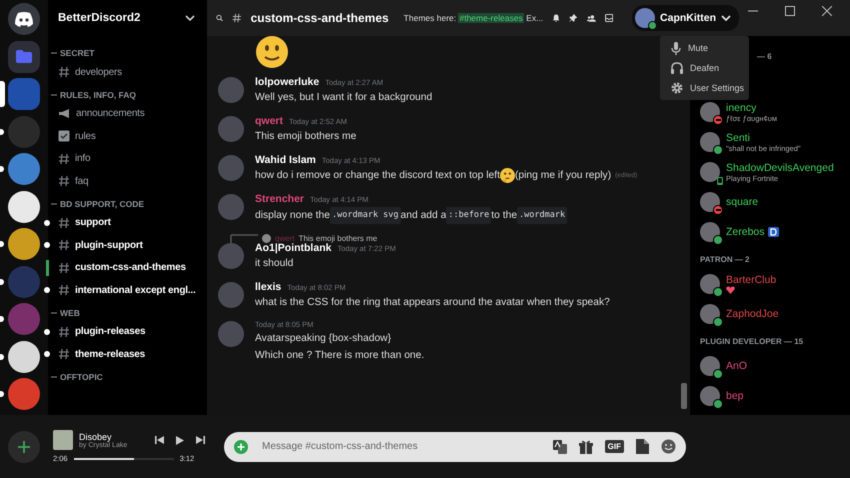 This screenshot has height=478, width=850. What do you see at coordinates (775, 396) in the screenshot?
I see `member-item: bep` at bounding box center [775, 396].